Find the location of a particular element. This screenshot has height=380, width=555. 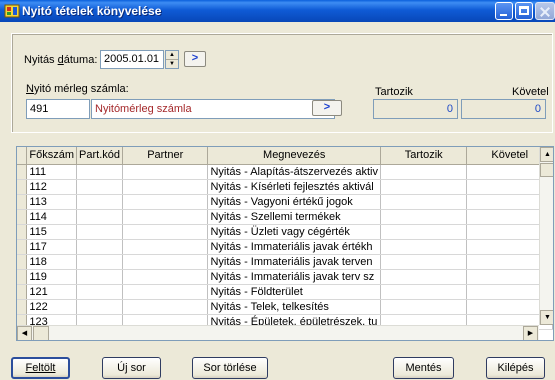

table-cell: Nyitás - Kísérleti fejlesztés aktivál is located at coordinates (294, 187).